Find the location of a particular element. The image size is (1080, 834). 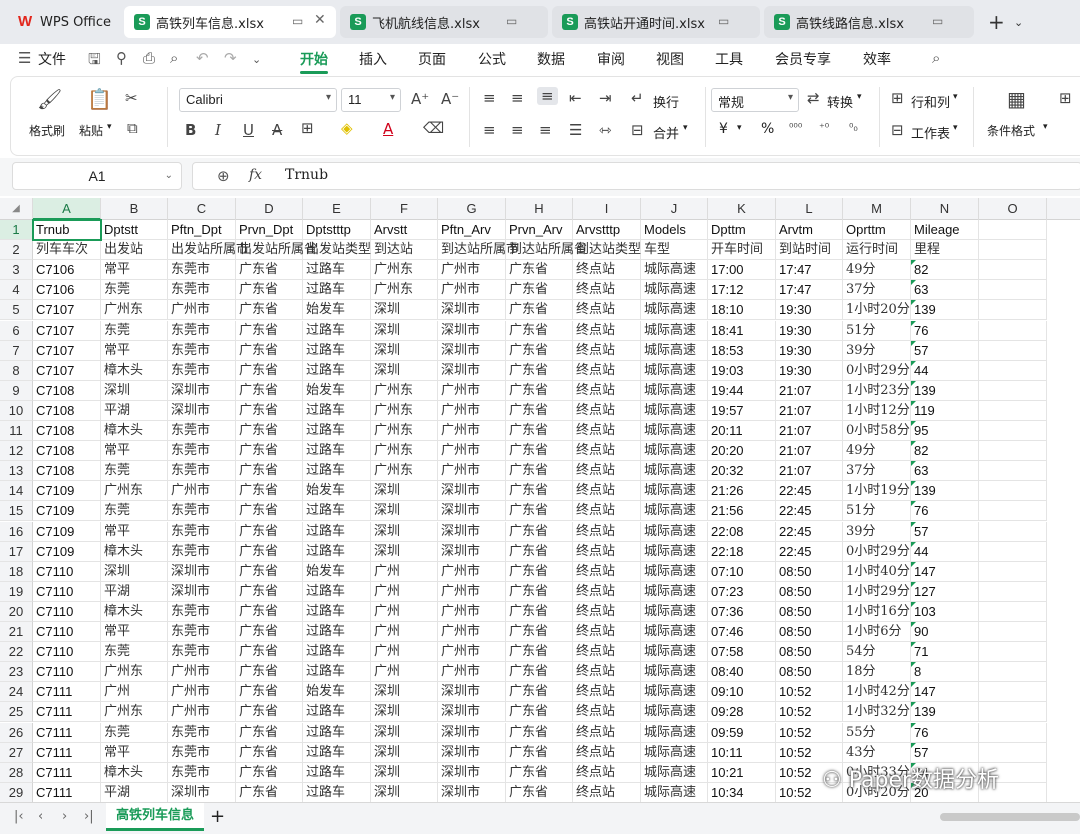

row-header: 15 is located at coordinates (16, 511).